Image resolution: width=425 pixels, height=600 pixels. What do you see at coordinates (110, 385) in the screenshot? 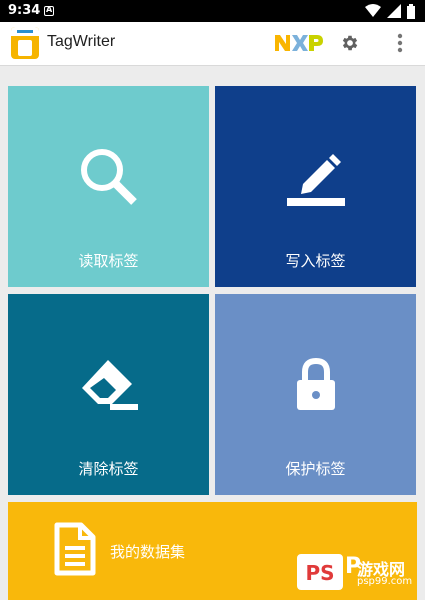
I see `eraser-icon` at bounding box center [110, 385].